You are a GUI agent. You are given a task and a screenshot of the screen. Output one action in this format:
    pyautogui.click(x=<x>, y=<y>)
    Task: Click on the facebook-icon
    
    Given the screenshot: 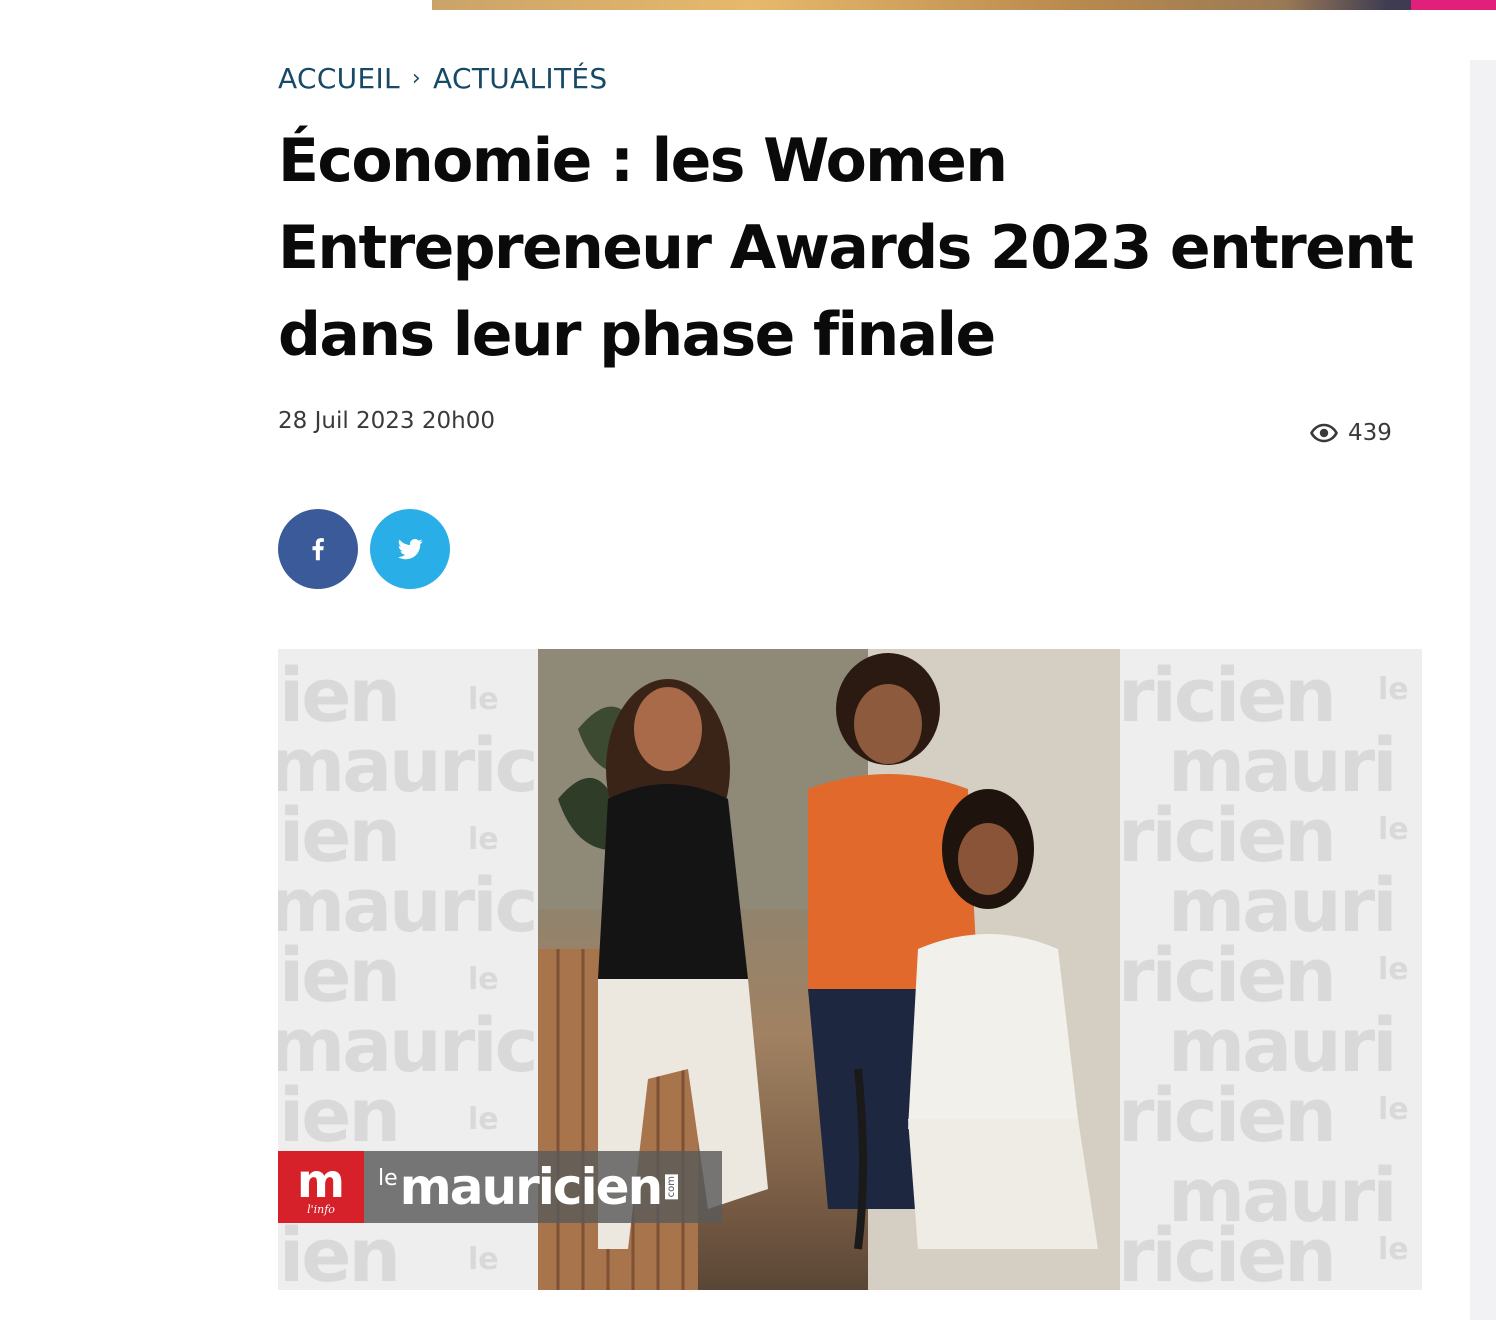 What is the action you would take?
    pyautogui.click(x=318, y=549)
    